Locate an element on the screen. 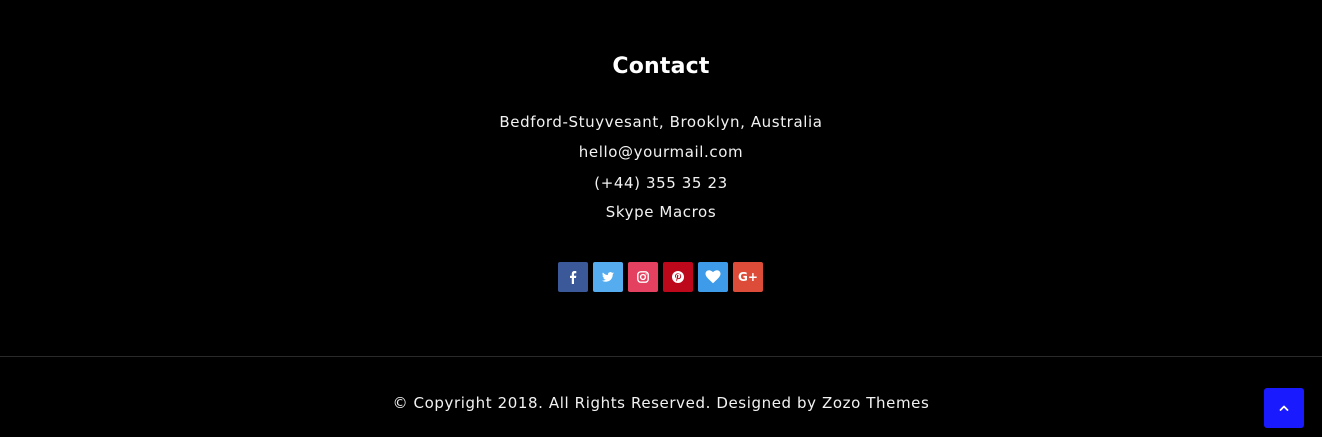 The image size is (1322, 437). contact-phone: (+44) 355 35 23 is located at coordinates (661, 183).